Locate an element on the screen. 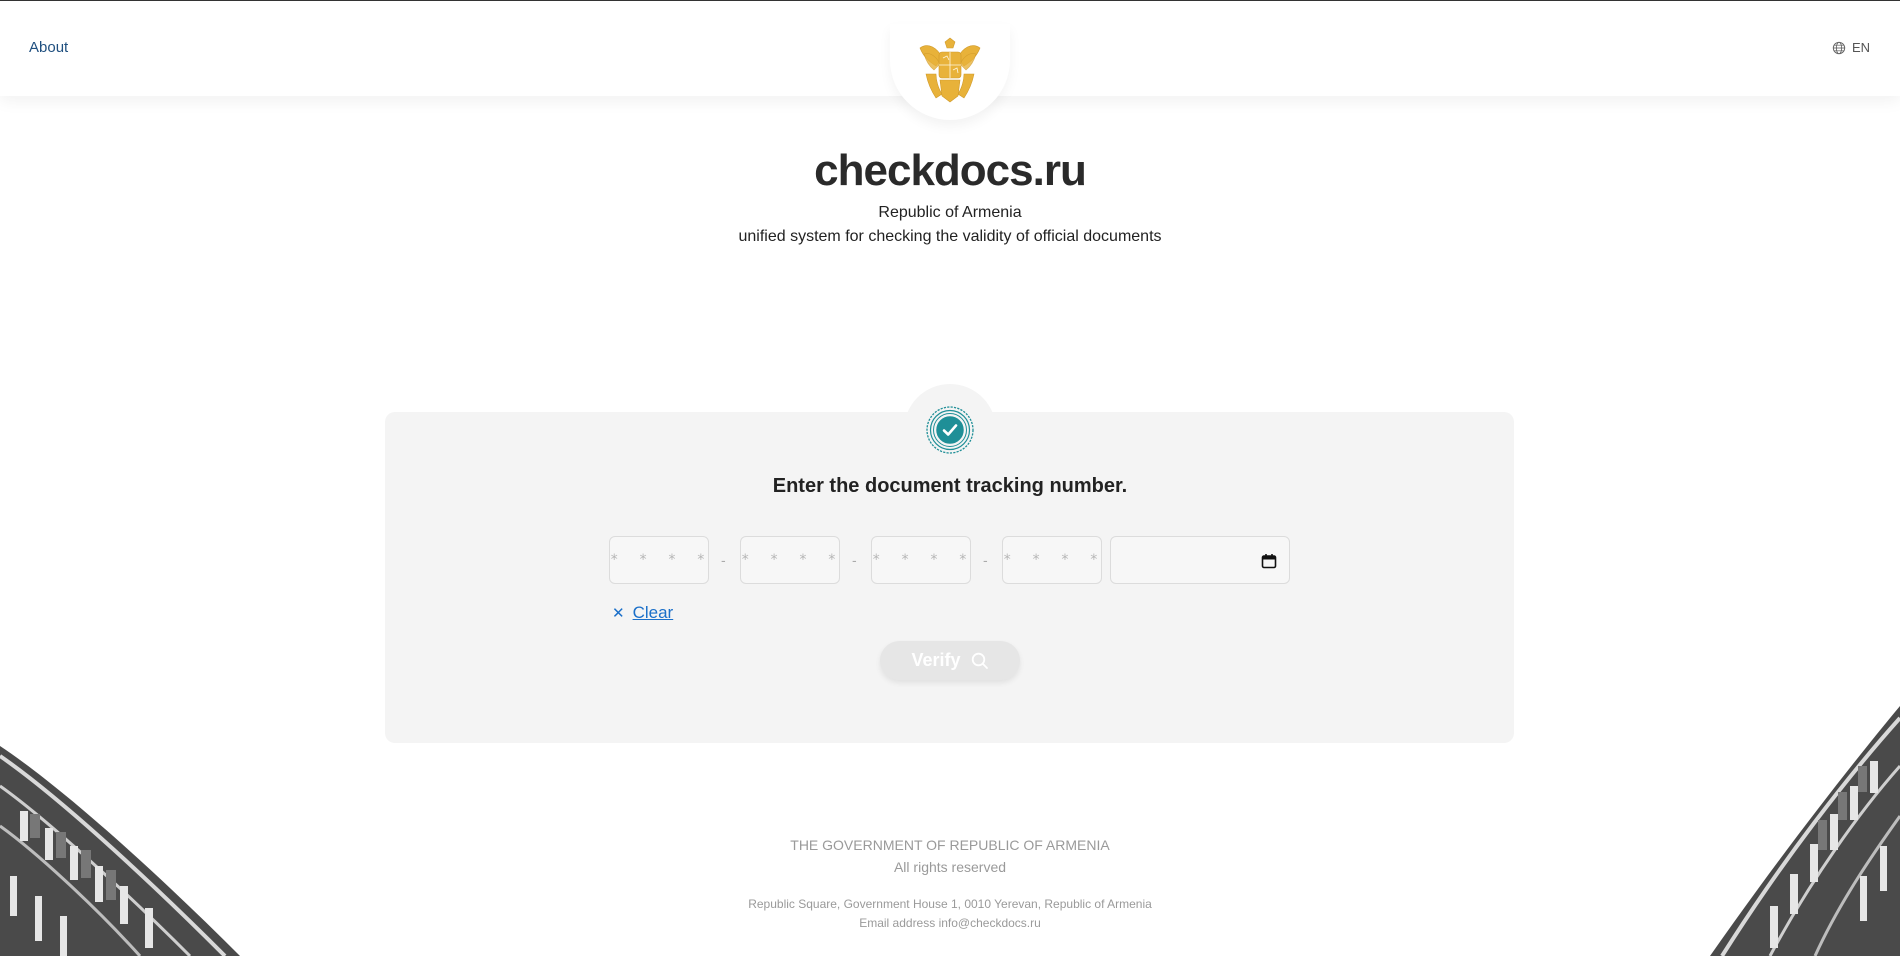 This screenshot has height=956, width=1900. badge-container is located at coordinates (950, 430).